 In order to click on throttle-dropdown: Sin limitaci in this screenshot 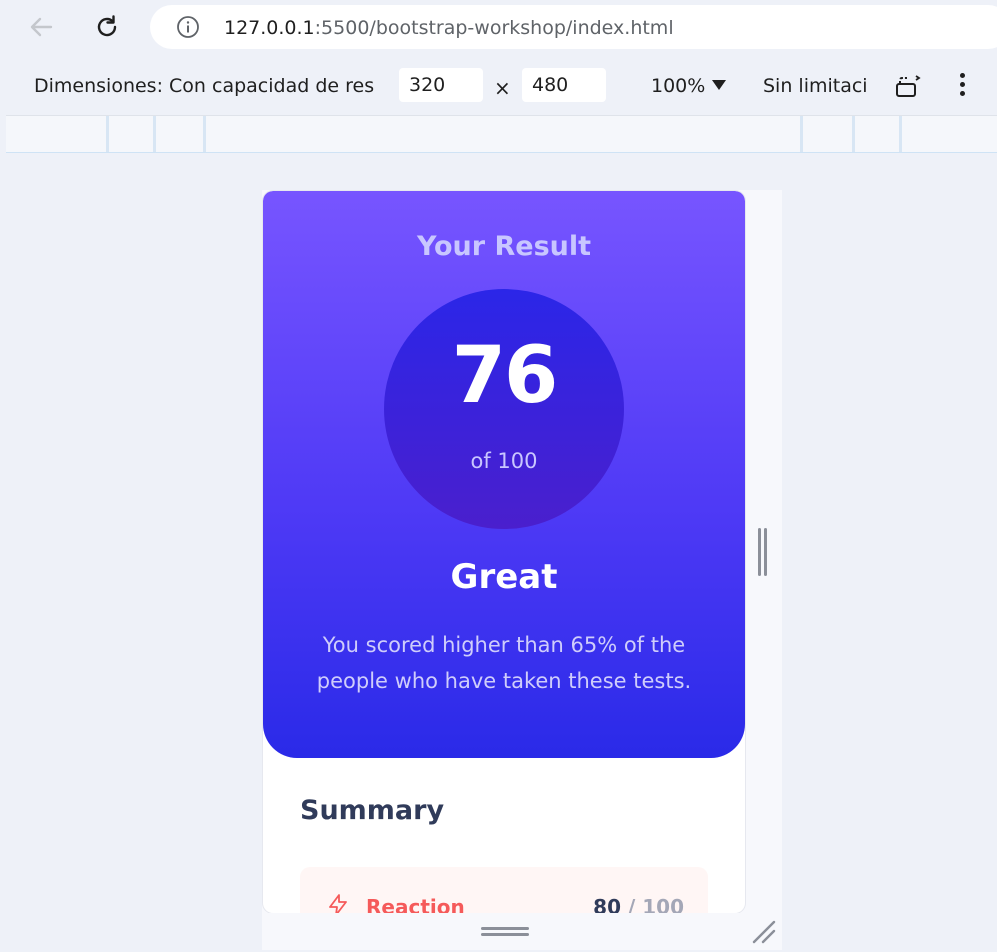, I will do `click(817, 86)`.